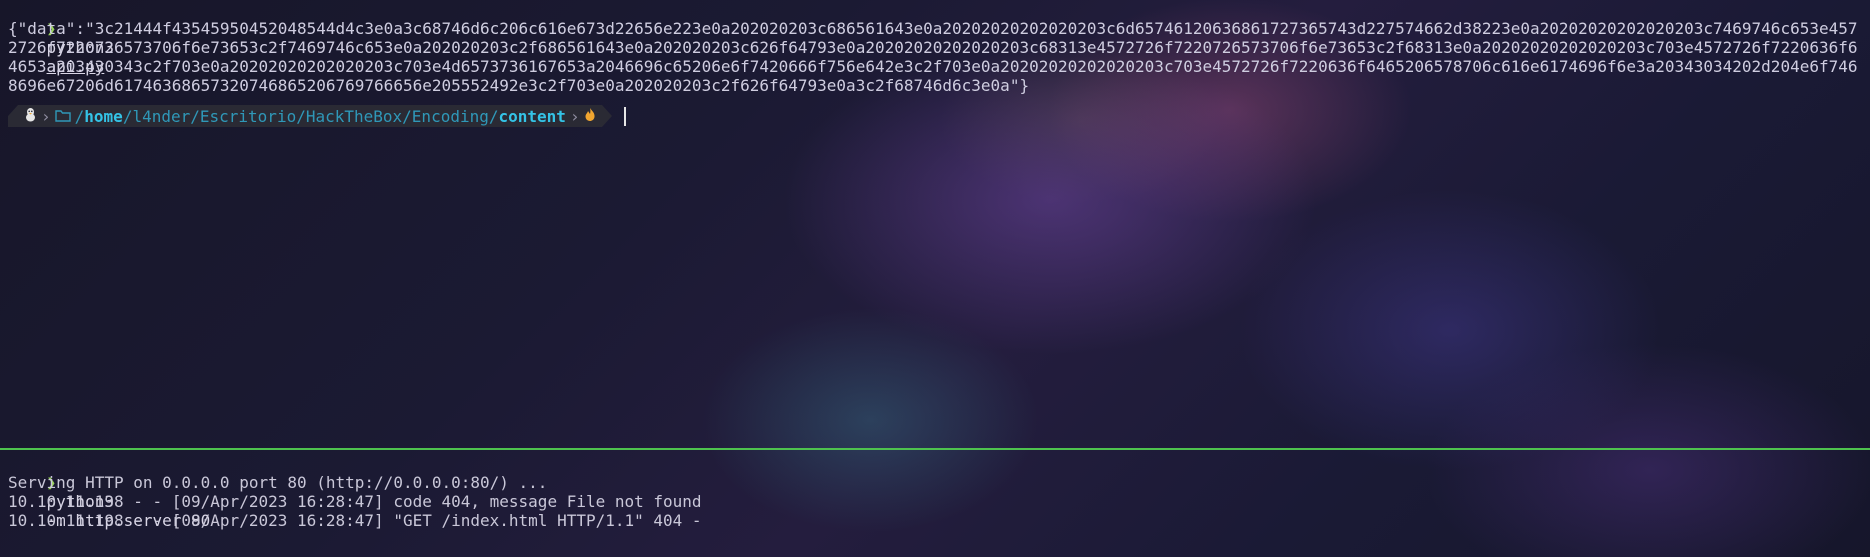 The width and height of the screenshot is (1870, 557). I want to click on folder-icon, so click(62, 116).